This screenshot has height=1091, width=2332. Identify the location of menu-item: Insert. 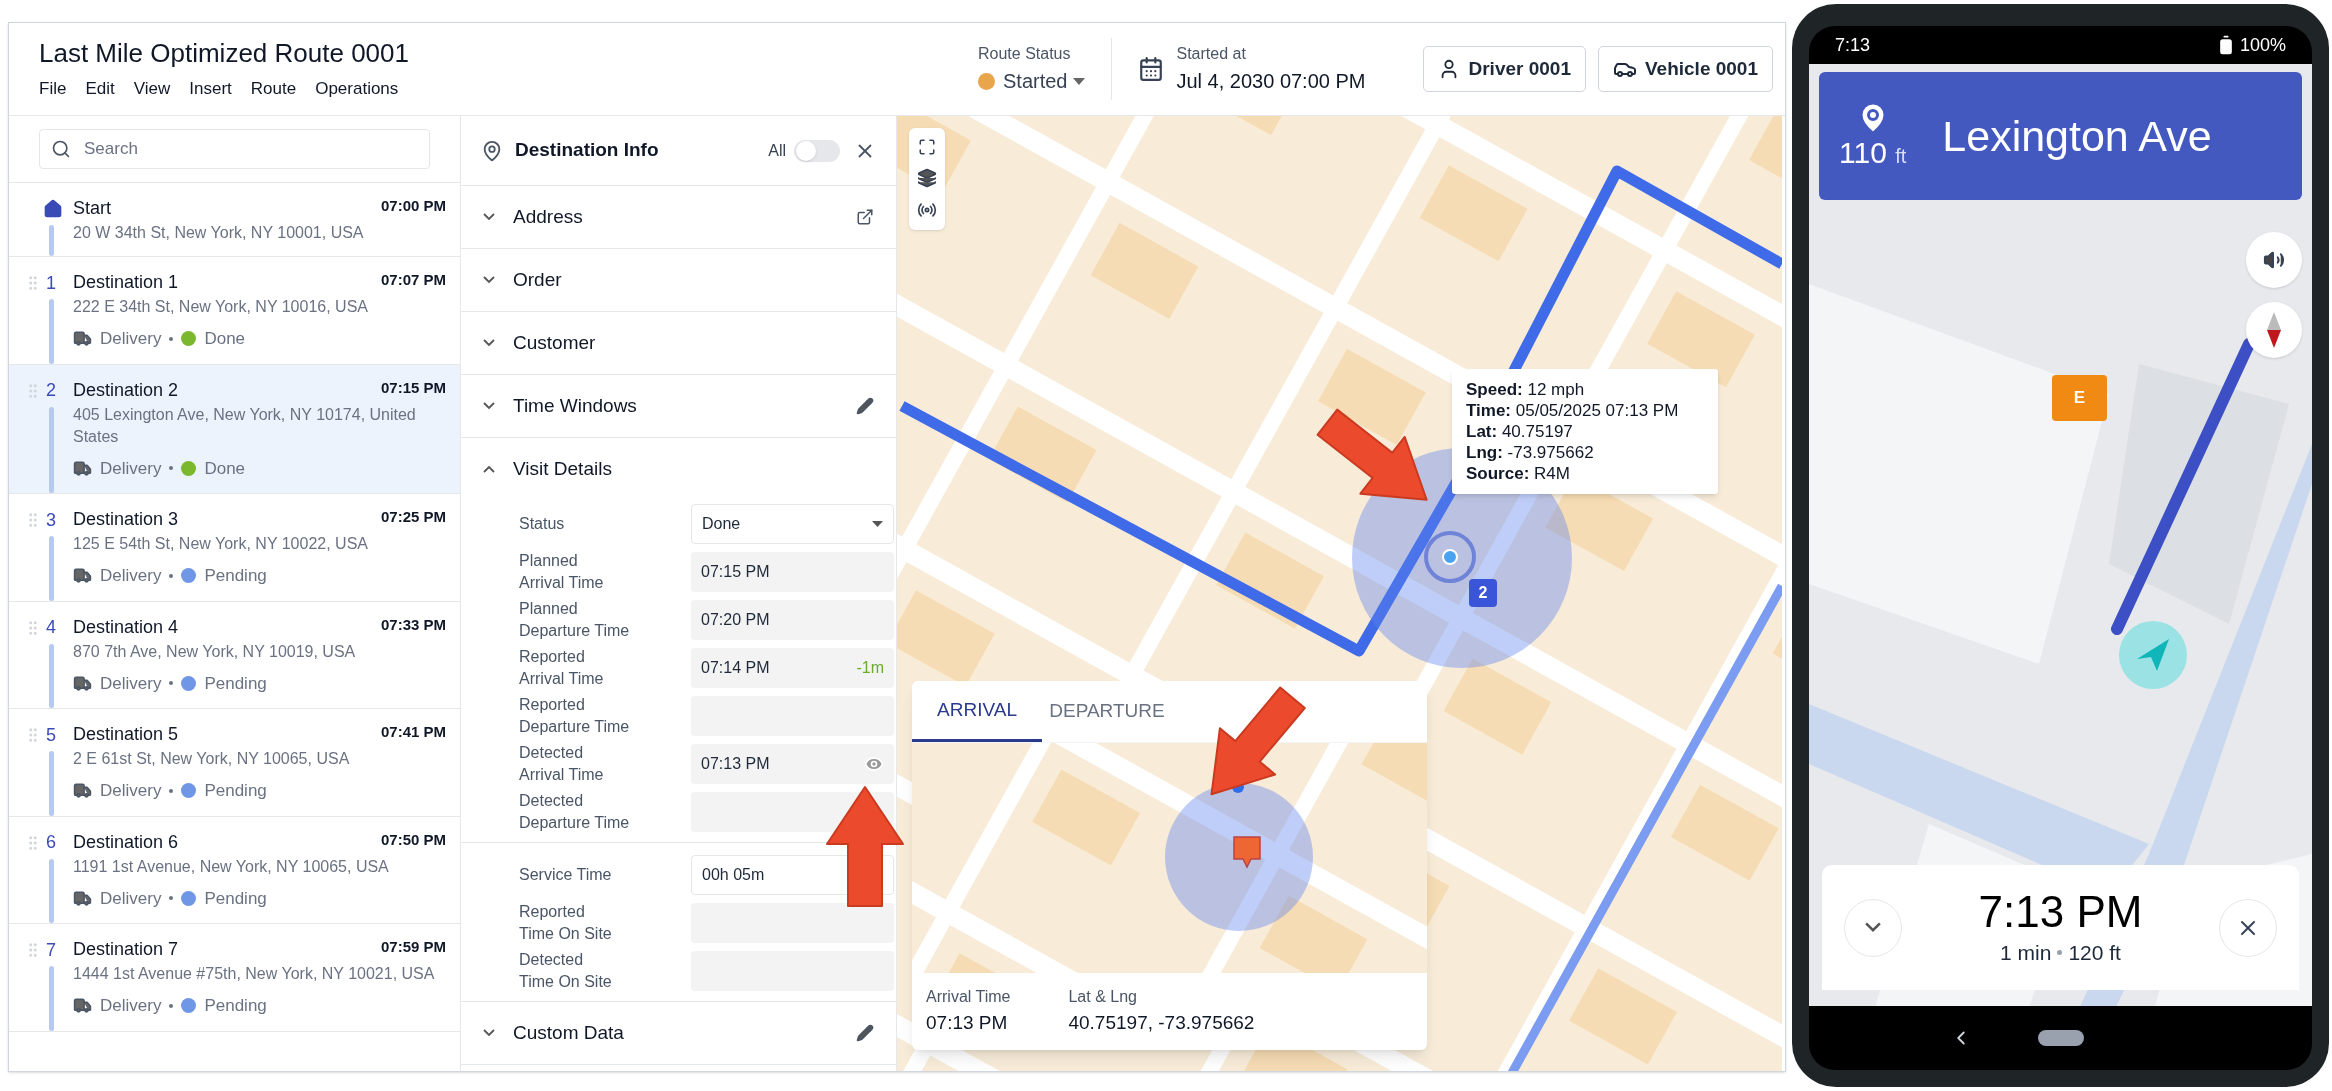
(210, 89).